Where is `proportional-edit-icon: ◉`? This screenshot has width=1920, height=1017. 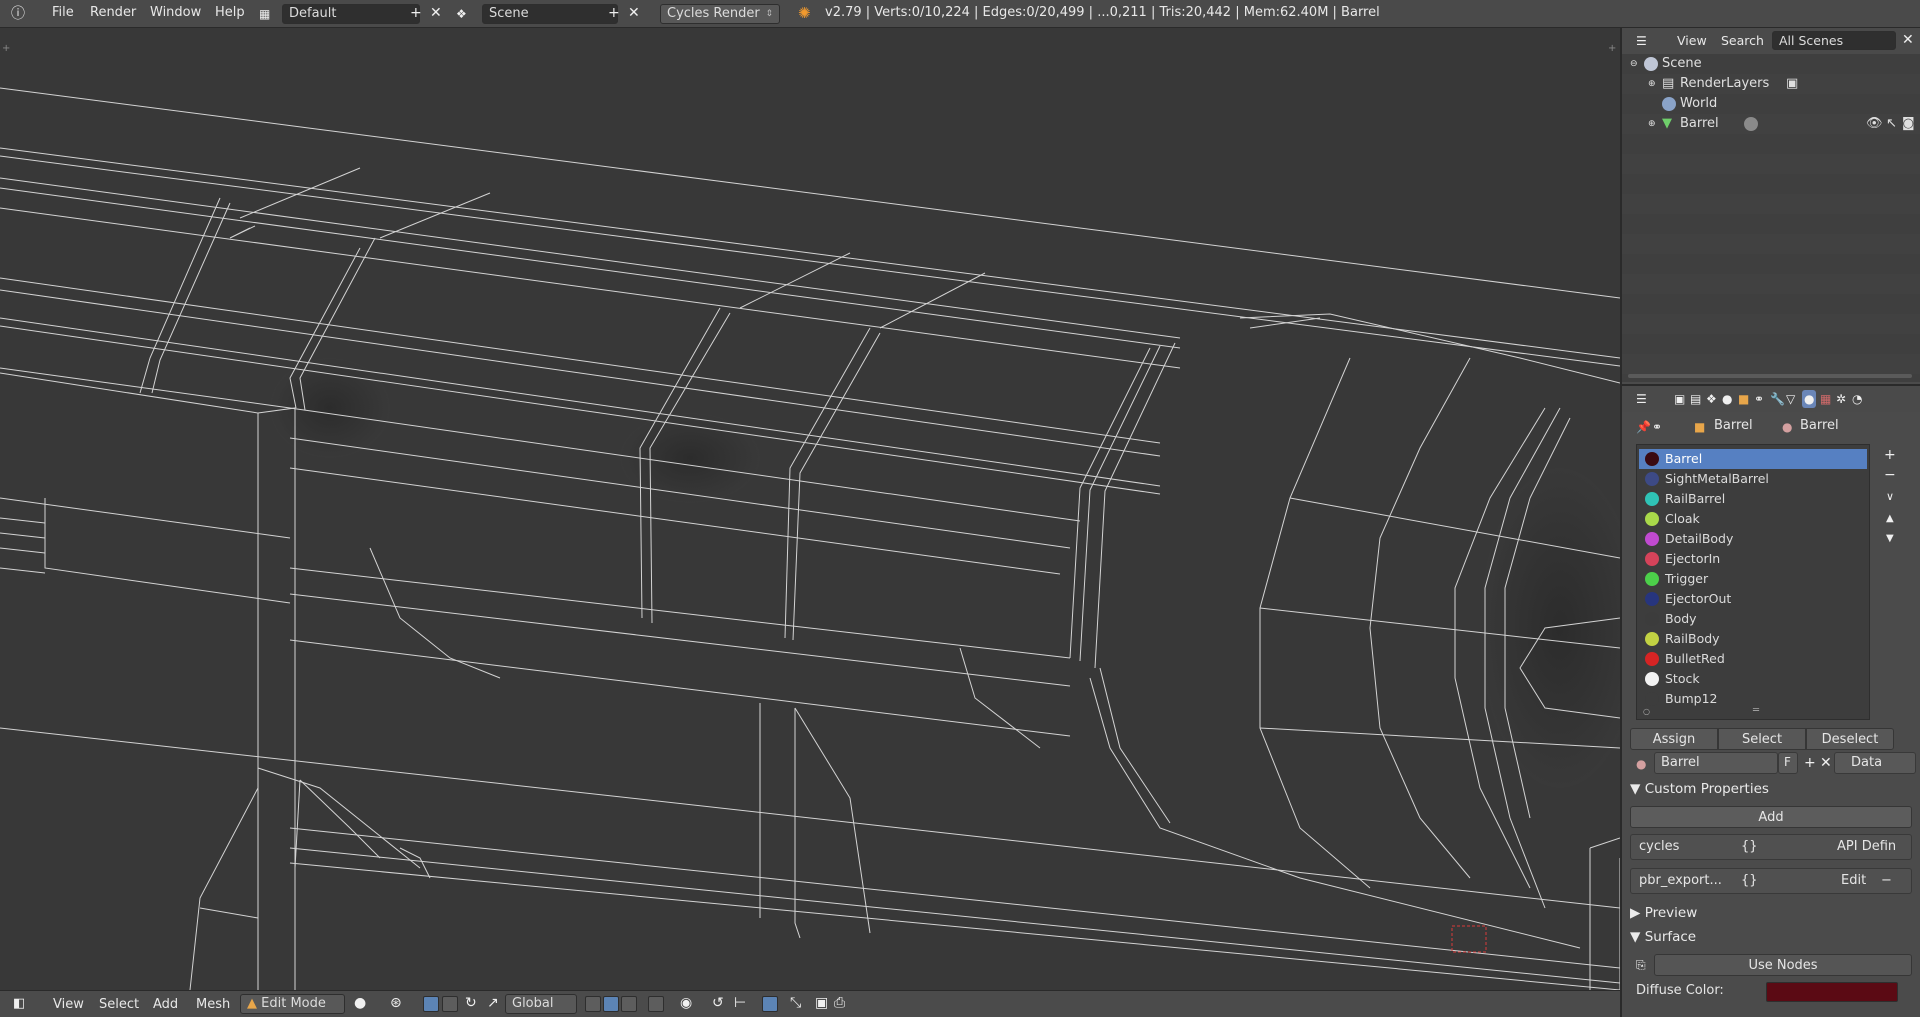 proportional-edit-icon: ◉ is located at coordinates (686, 1003).